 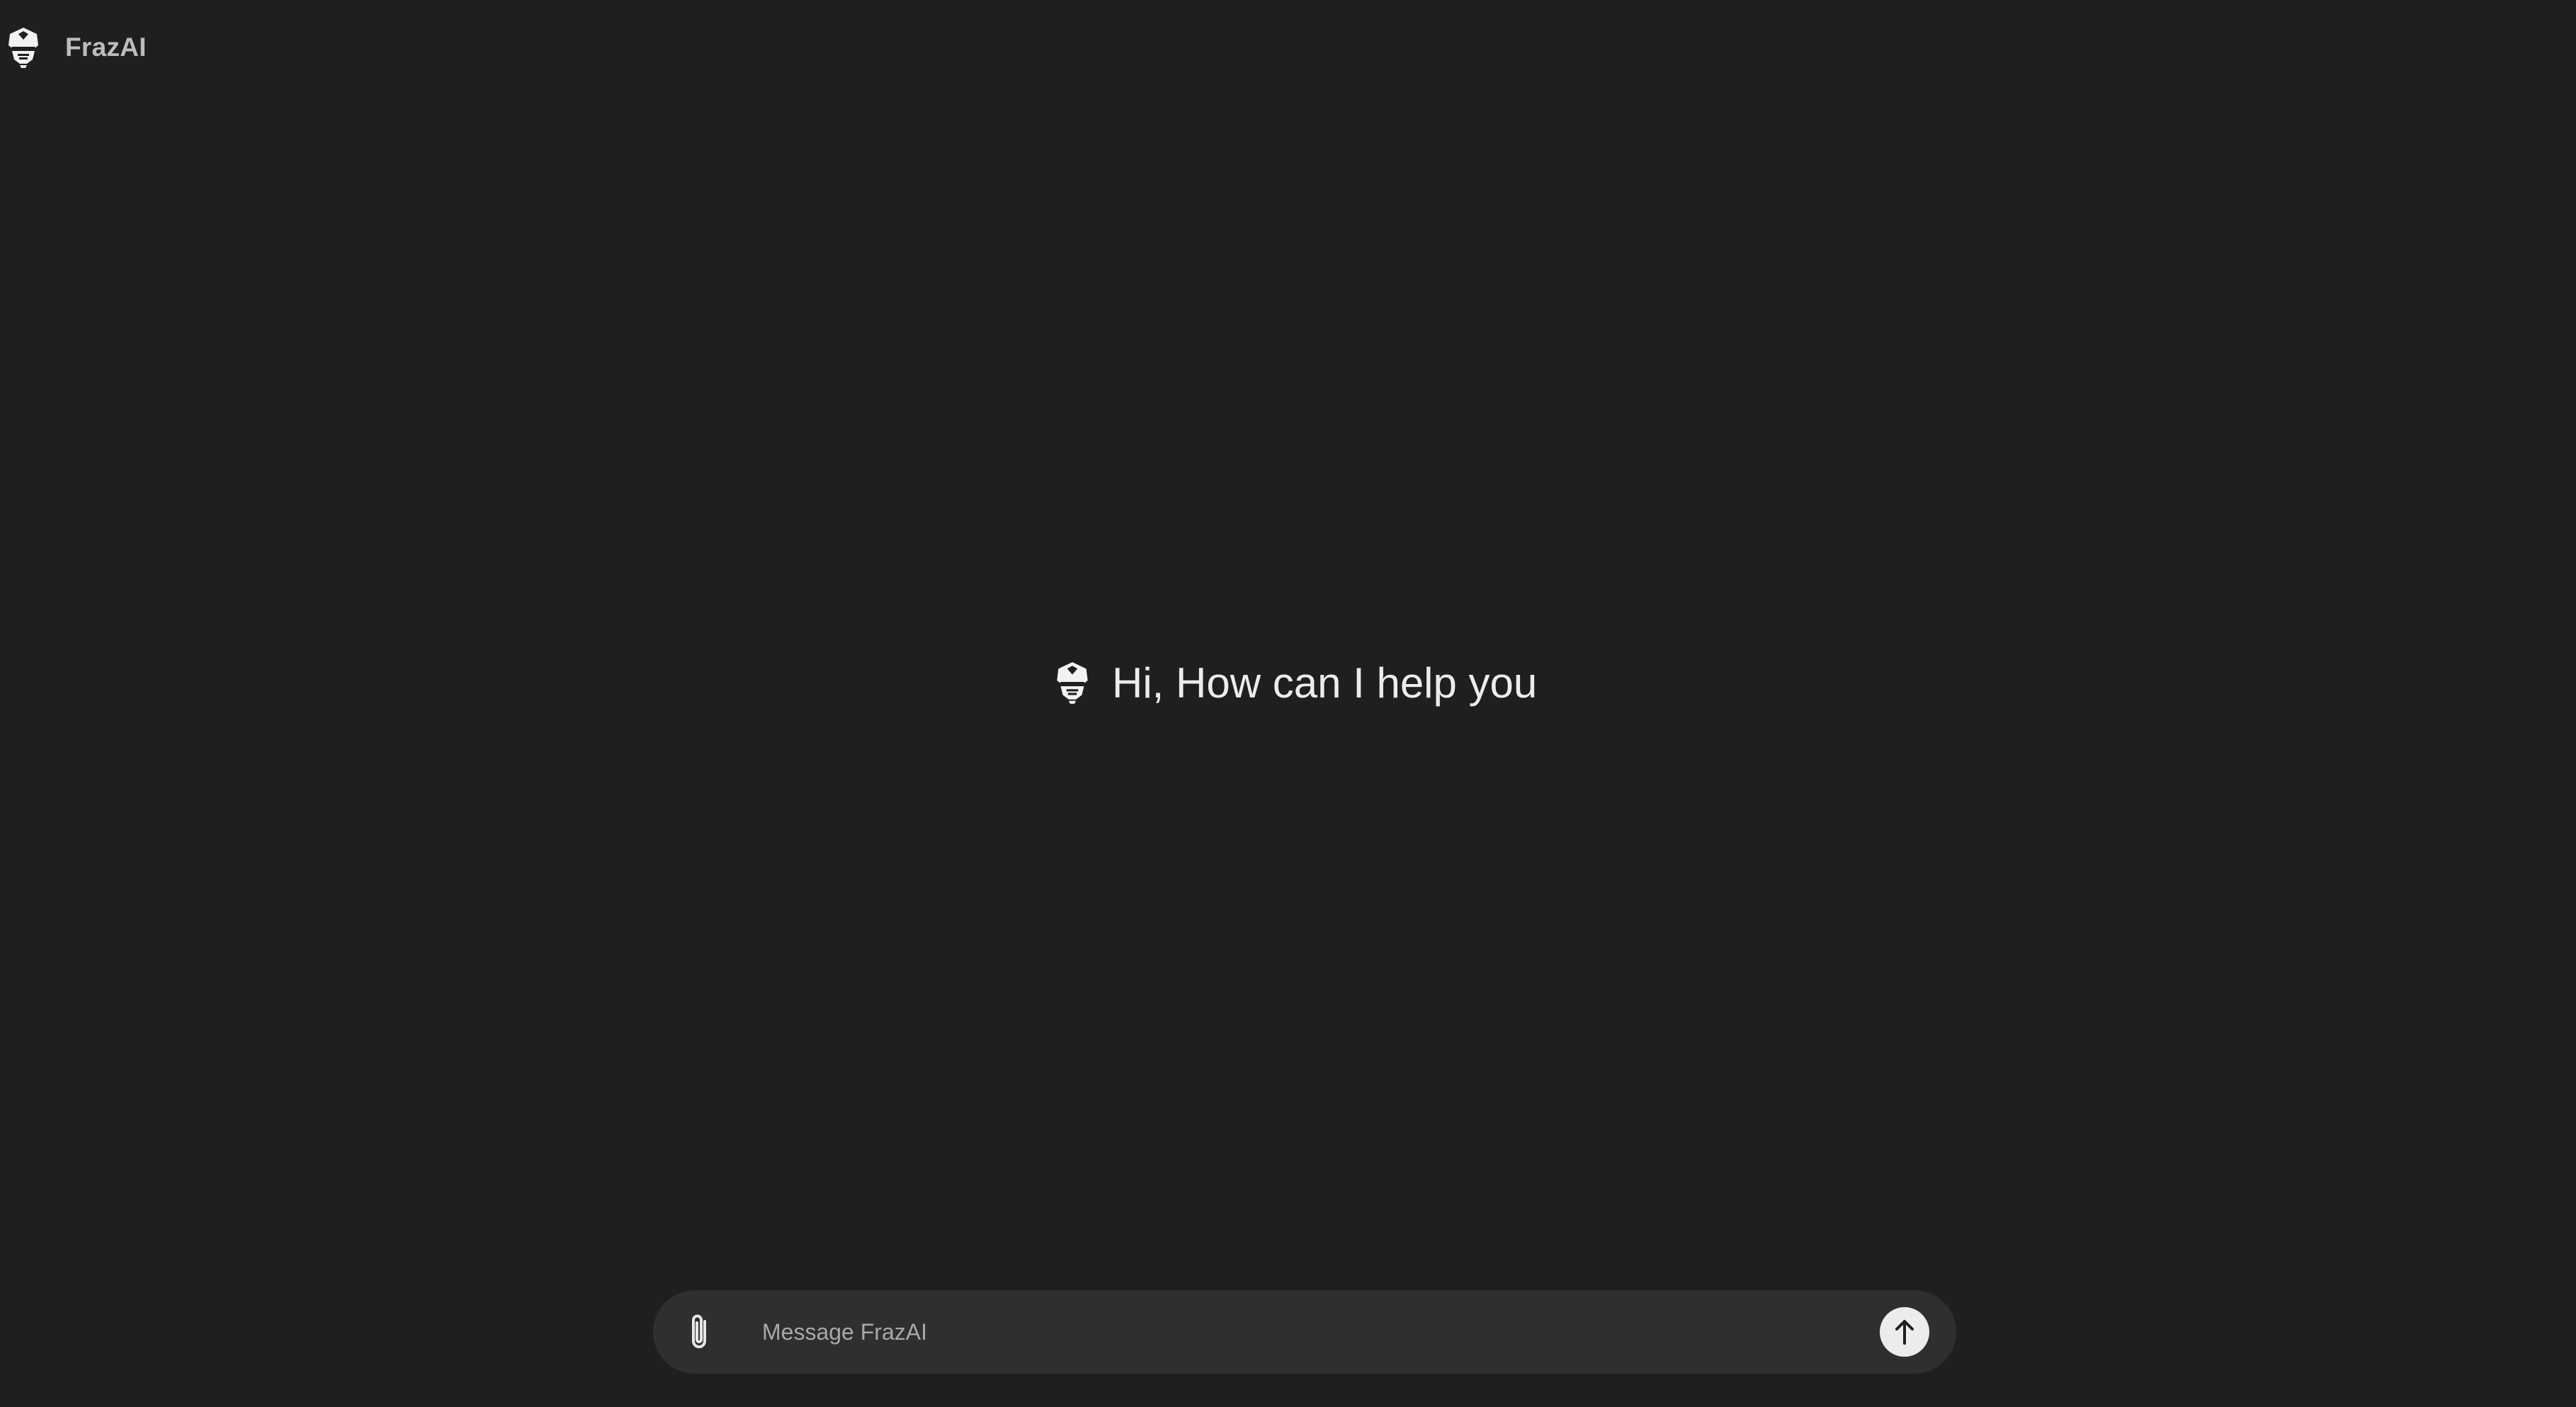 I want to click on message-input, so click(x=1320, y=1332).